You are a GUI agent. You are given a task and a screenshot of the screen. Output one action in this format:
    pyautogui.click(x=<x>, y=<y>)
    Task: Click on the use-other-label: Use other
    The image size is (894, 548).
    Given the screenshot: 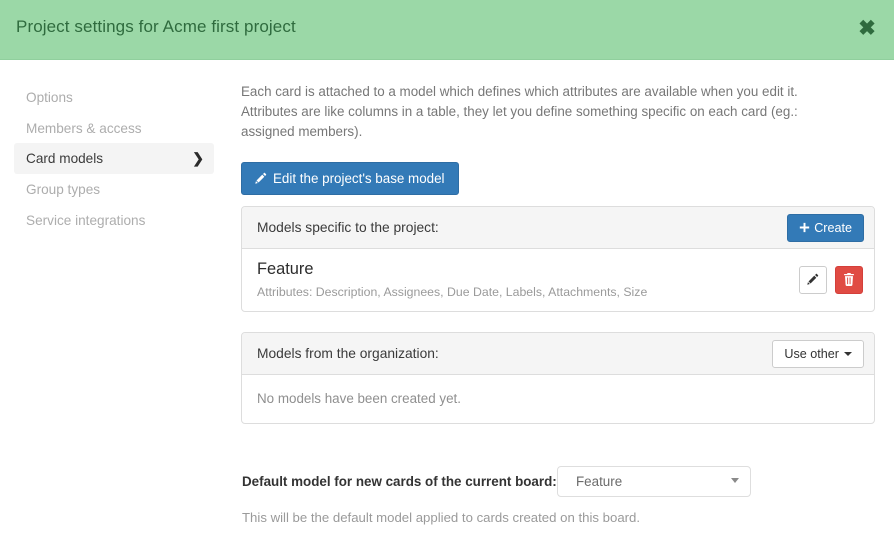 What is the action you would take?
    pyautogui.click(x=811, y=354)
    